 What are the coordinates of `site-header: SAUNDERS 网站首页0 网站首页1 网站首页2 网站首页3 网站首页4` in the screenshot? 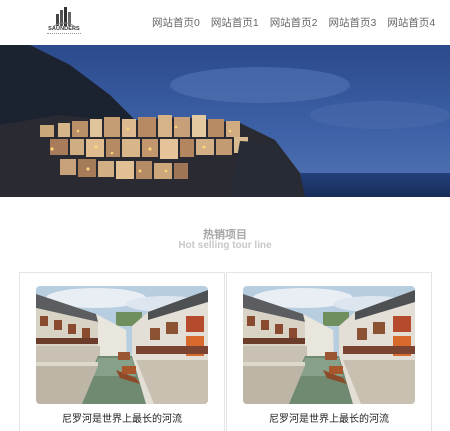 It's located at (225, 22).